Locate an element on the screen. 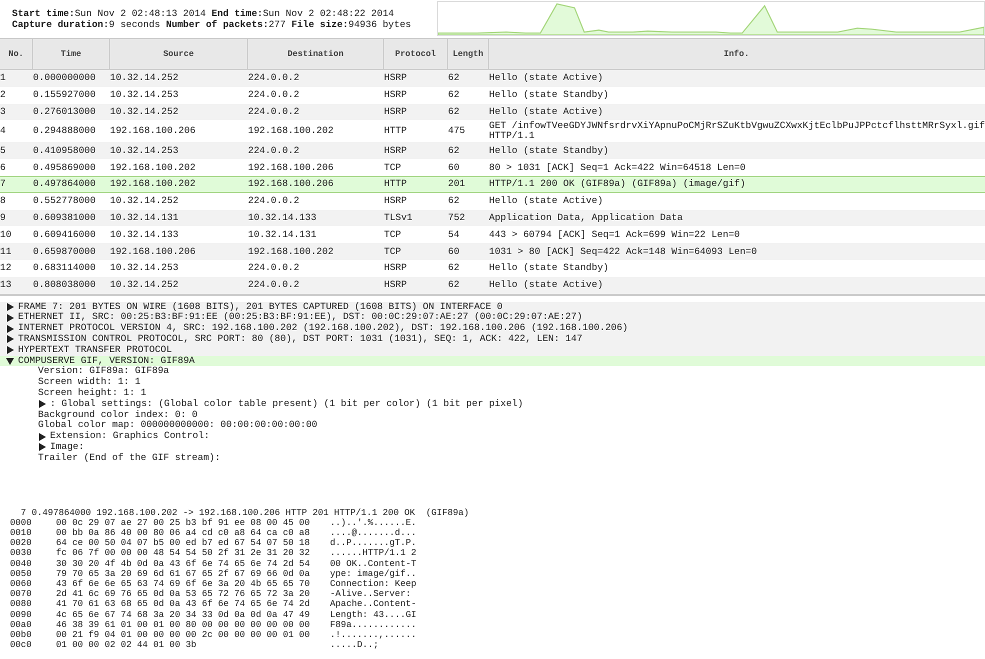 This screenshot has height=659, width=985. column-header: Protocol is located at coordinates (416, 54).